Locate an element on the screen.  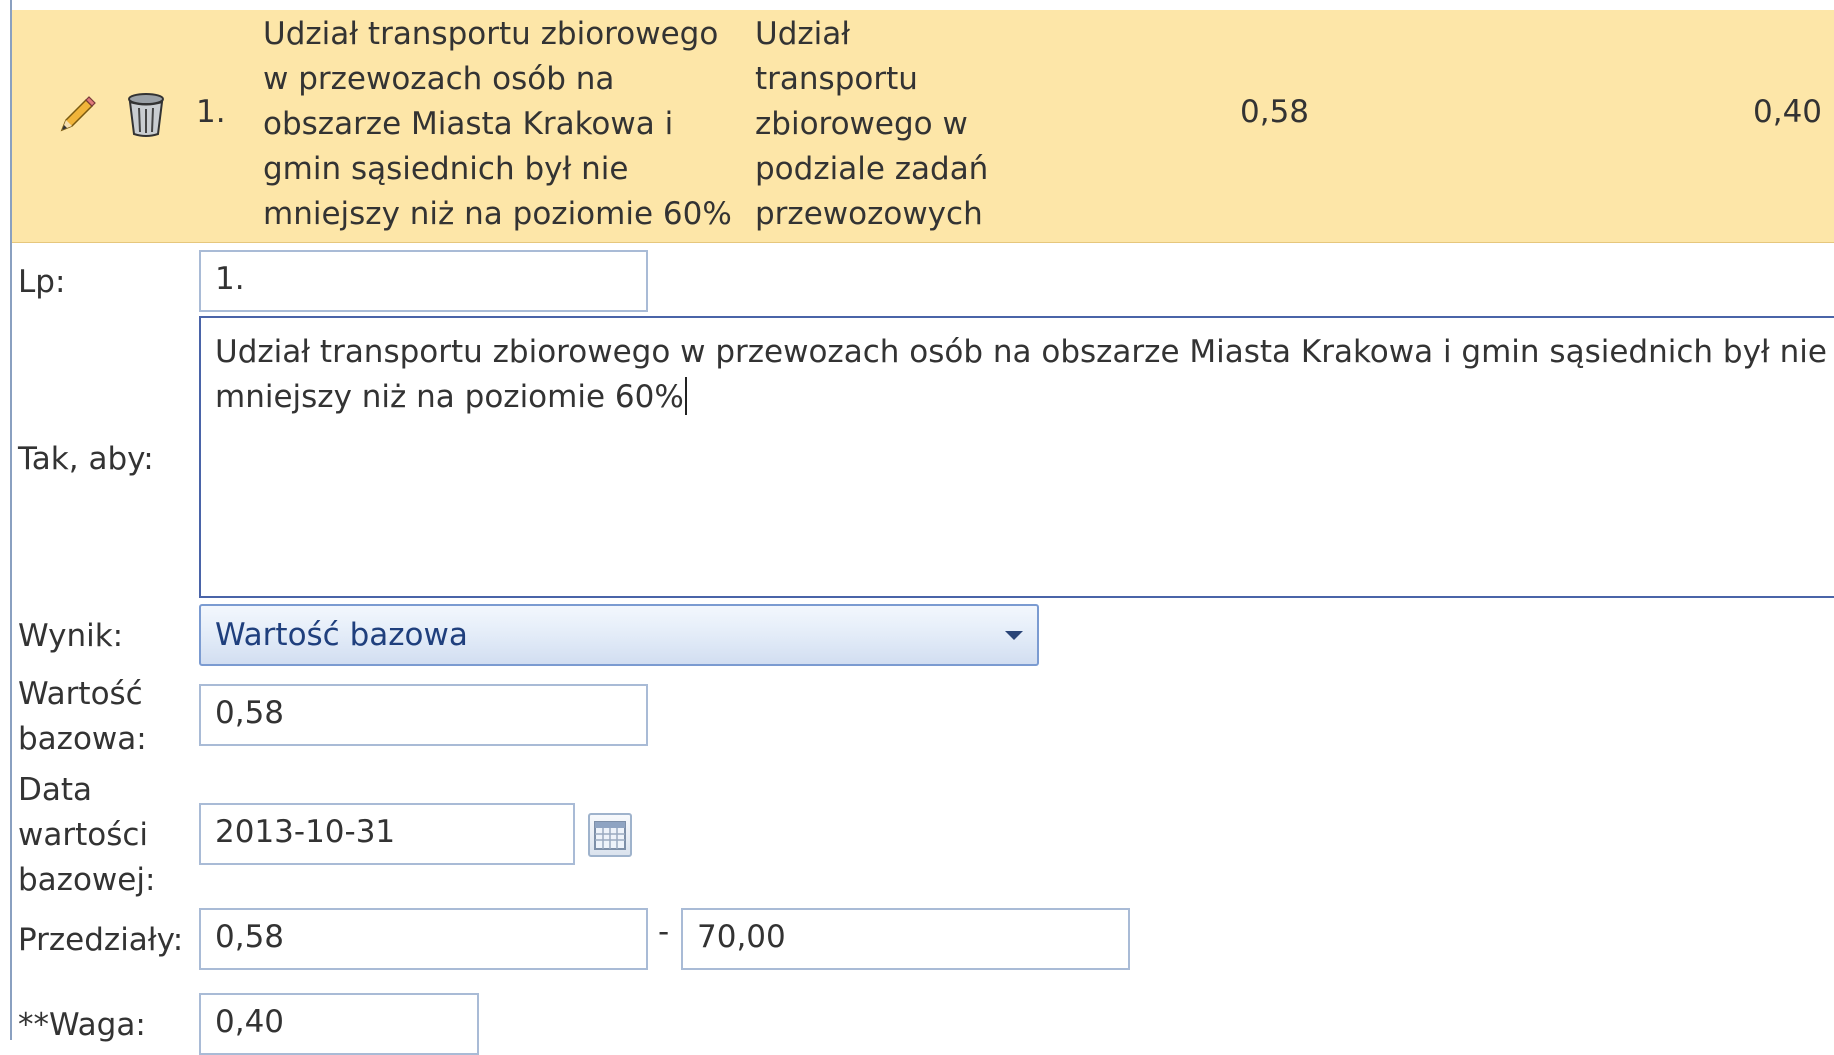
row-description-line: gmin sąsiednich był nie is located at coordinates (446, 169).